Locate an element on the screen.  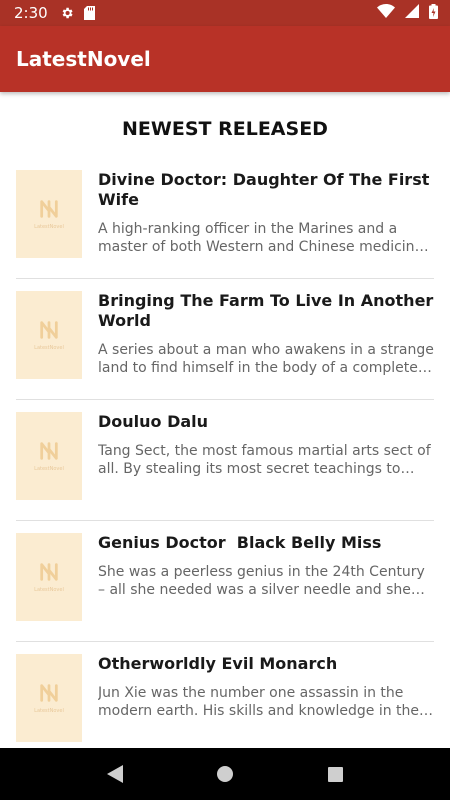
status-time: 2:30 is located at coordinates (31, 13).